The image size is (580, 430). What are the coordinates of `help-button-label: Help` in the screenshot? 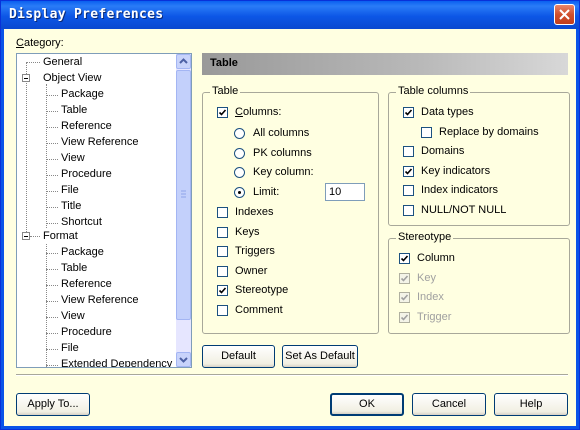 It's located at (531, 404).